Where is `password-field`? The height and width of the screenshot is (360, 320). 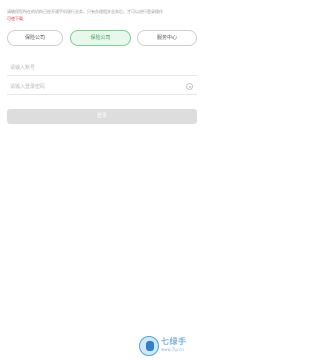 password-field is located at coordinates (102, 87).